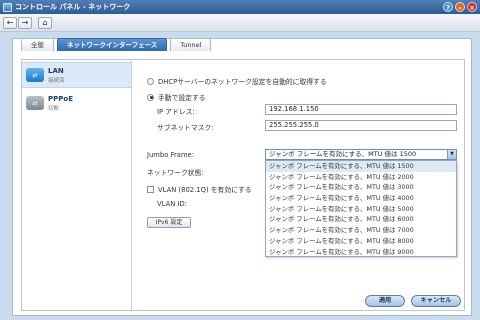 The width and height of the screenshot is (480, 320). What do you see at coordinates (76, 103) in the screenshot?
I see `sidebar-item-pppoe: ⇄ PPPoE 切断` at bounding box center [76, 103].